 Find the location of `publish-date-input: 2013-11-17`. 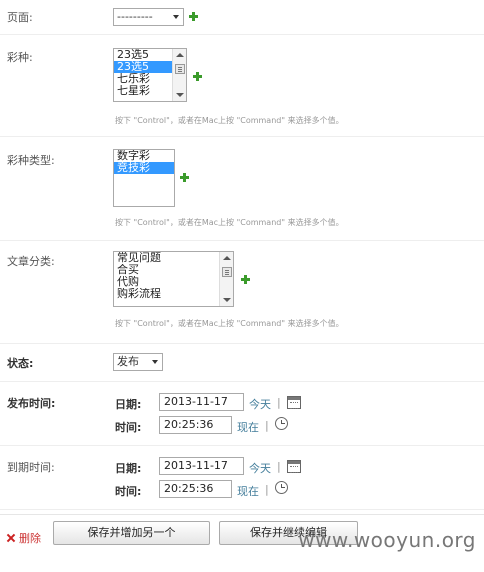

publish-date-input: 2013-11-17 is located at coordinates (201, 402).